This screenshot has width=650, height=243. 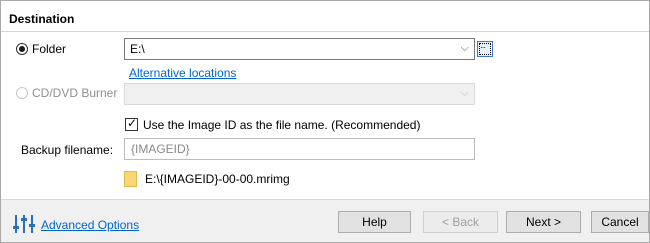 What do you see at coordinates (67, 150) in the screenshot?
I see `backup-filename-label: Backup filename:` at bounding box center [67, 150].